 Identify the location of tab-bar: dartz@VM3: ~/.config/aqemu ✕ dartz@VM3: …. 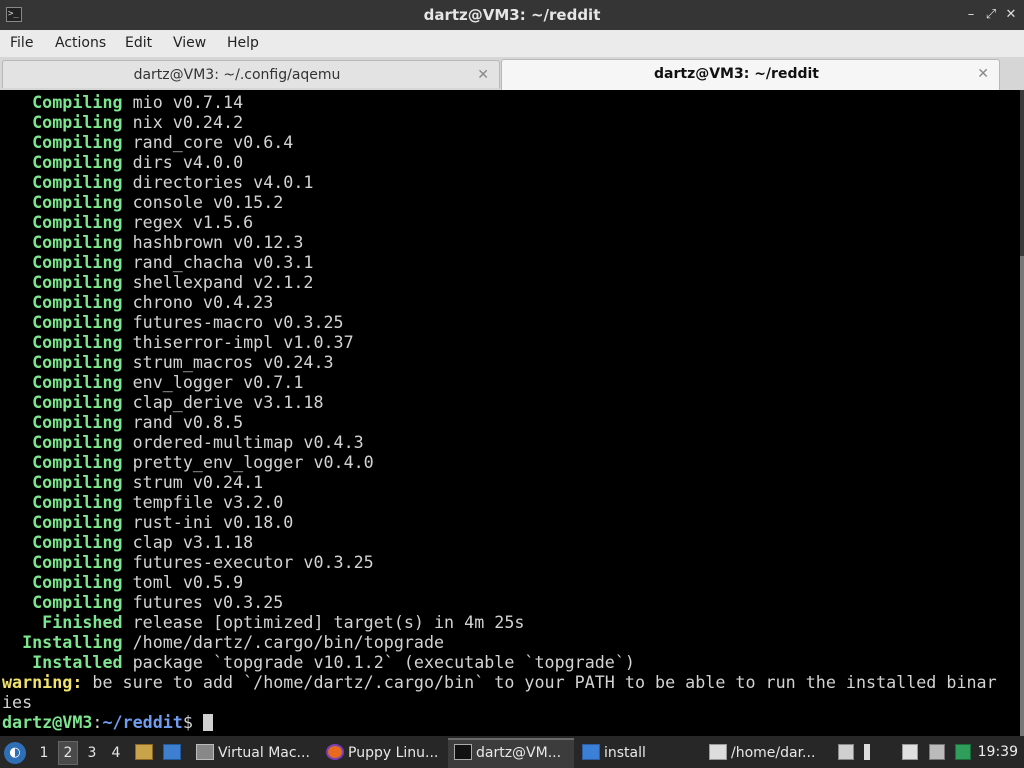
(512, 73).